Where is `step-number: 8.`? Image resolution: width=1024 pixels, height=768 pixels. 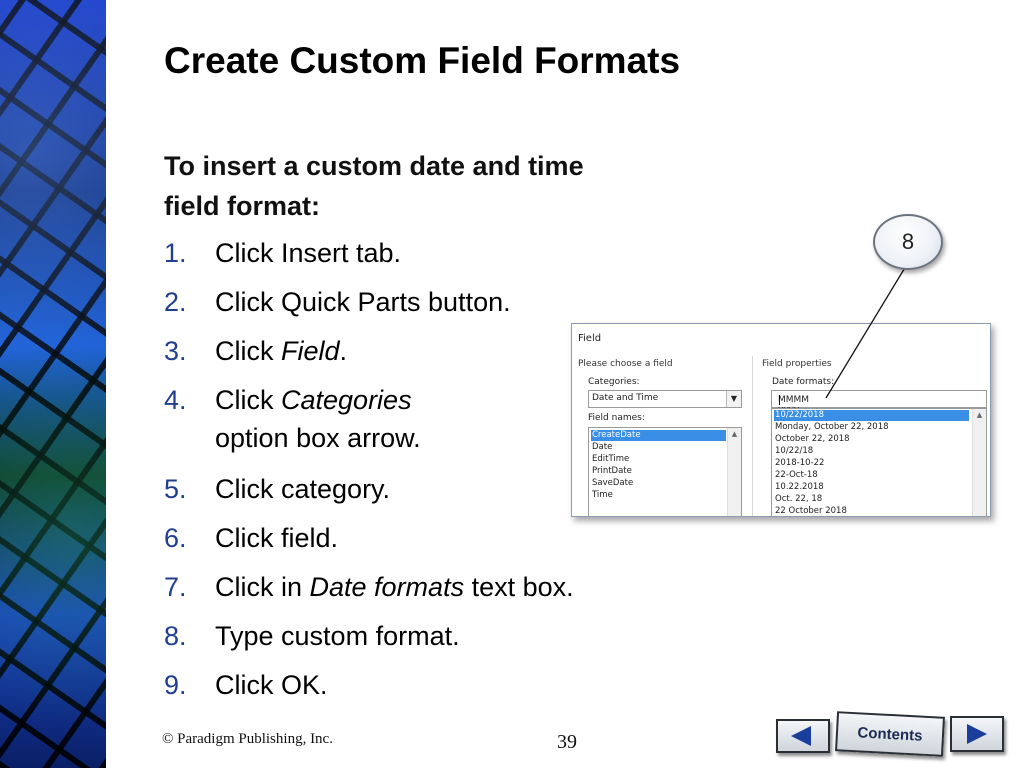
step-number: 8. is located at coordinates (175, 636).